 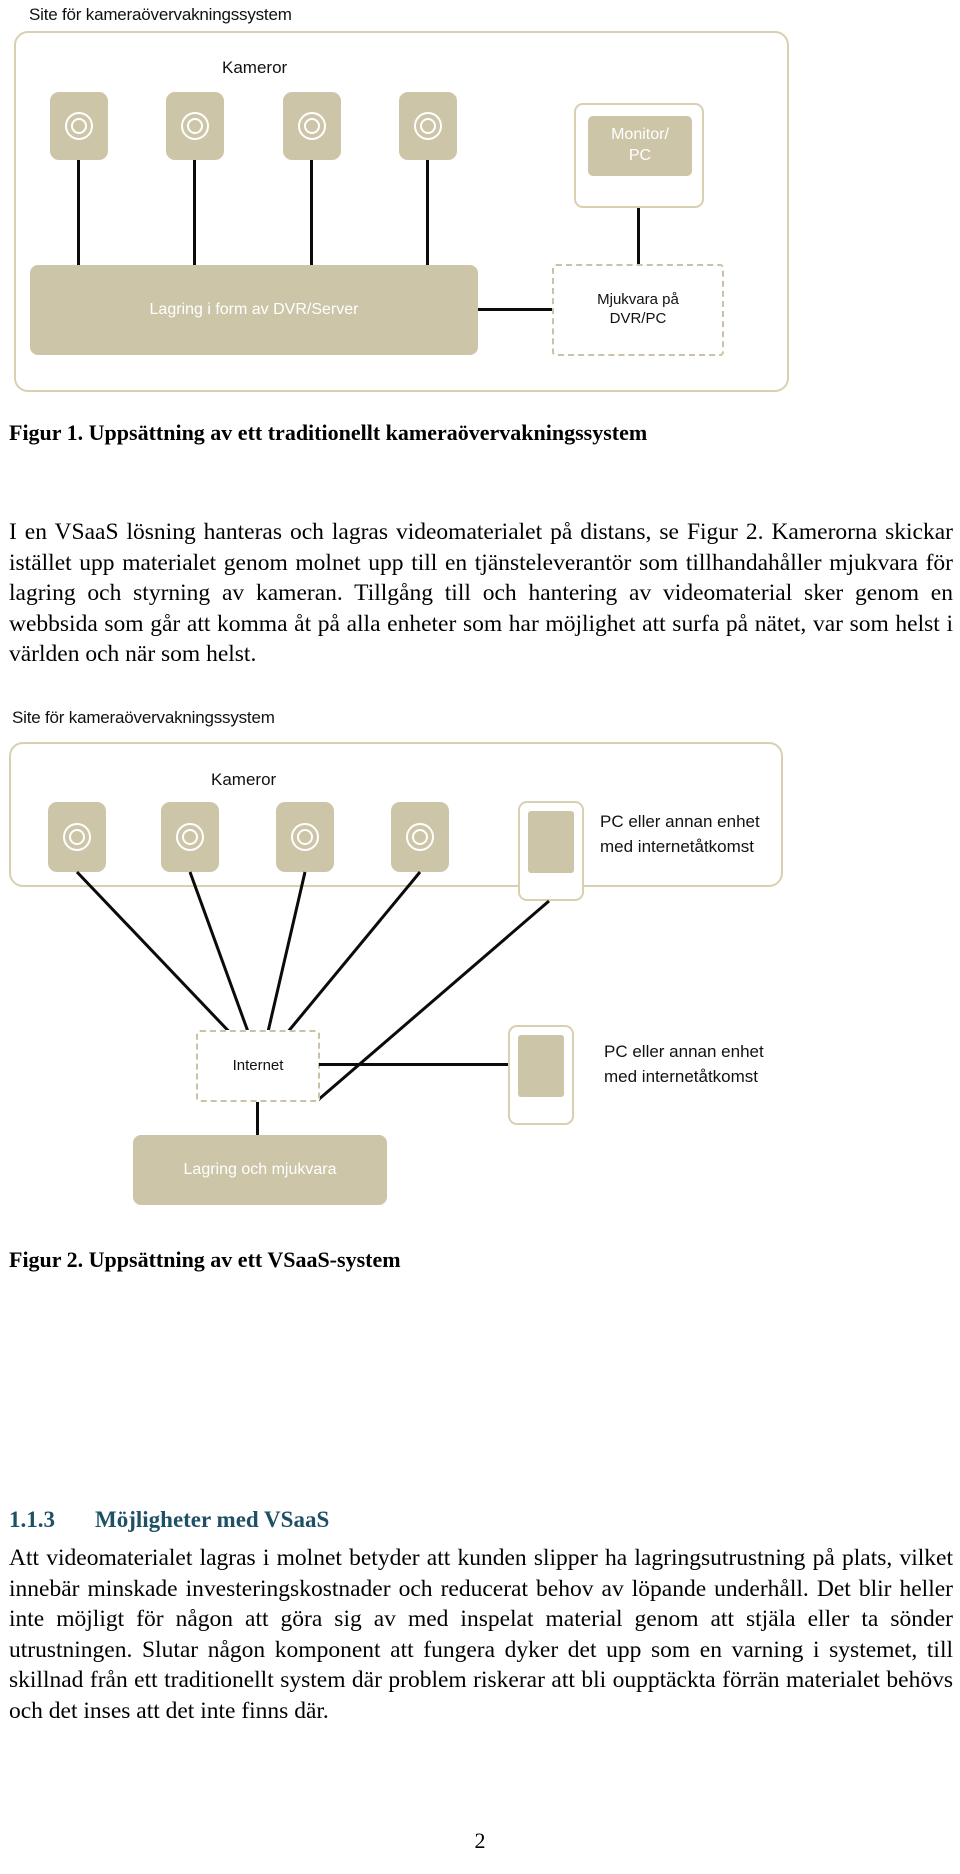 I want to click on section-heading: 1.1.3 Möjligheter med VSaaS, so click(x=169, y=1520).